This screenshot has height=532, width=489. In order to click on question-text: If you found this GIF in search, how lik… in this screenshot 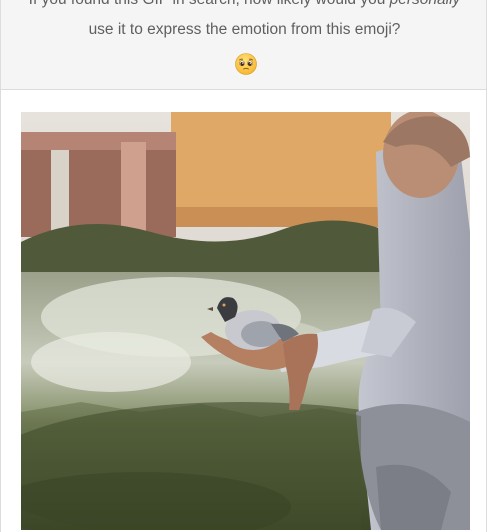, I will do `click(244, 20)`.